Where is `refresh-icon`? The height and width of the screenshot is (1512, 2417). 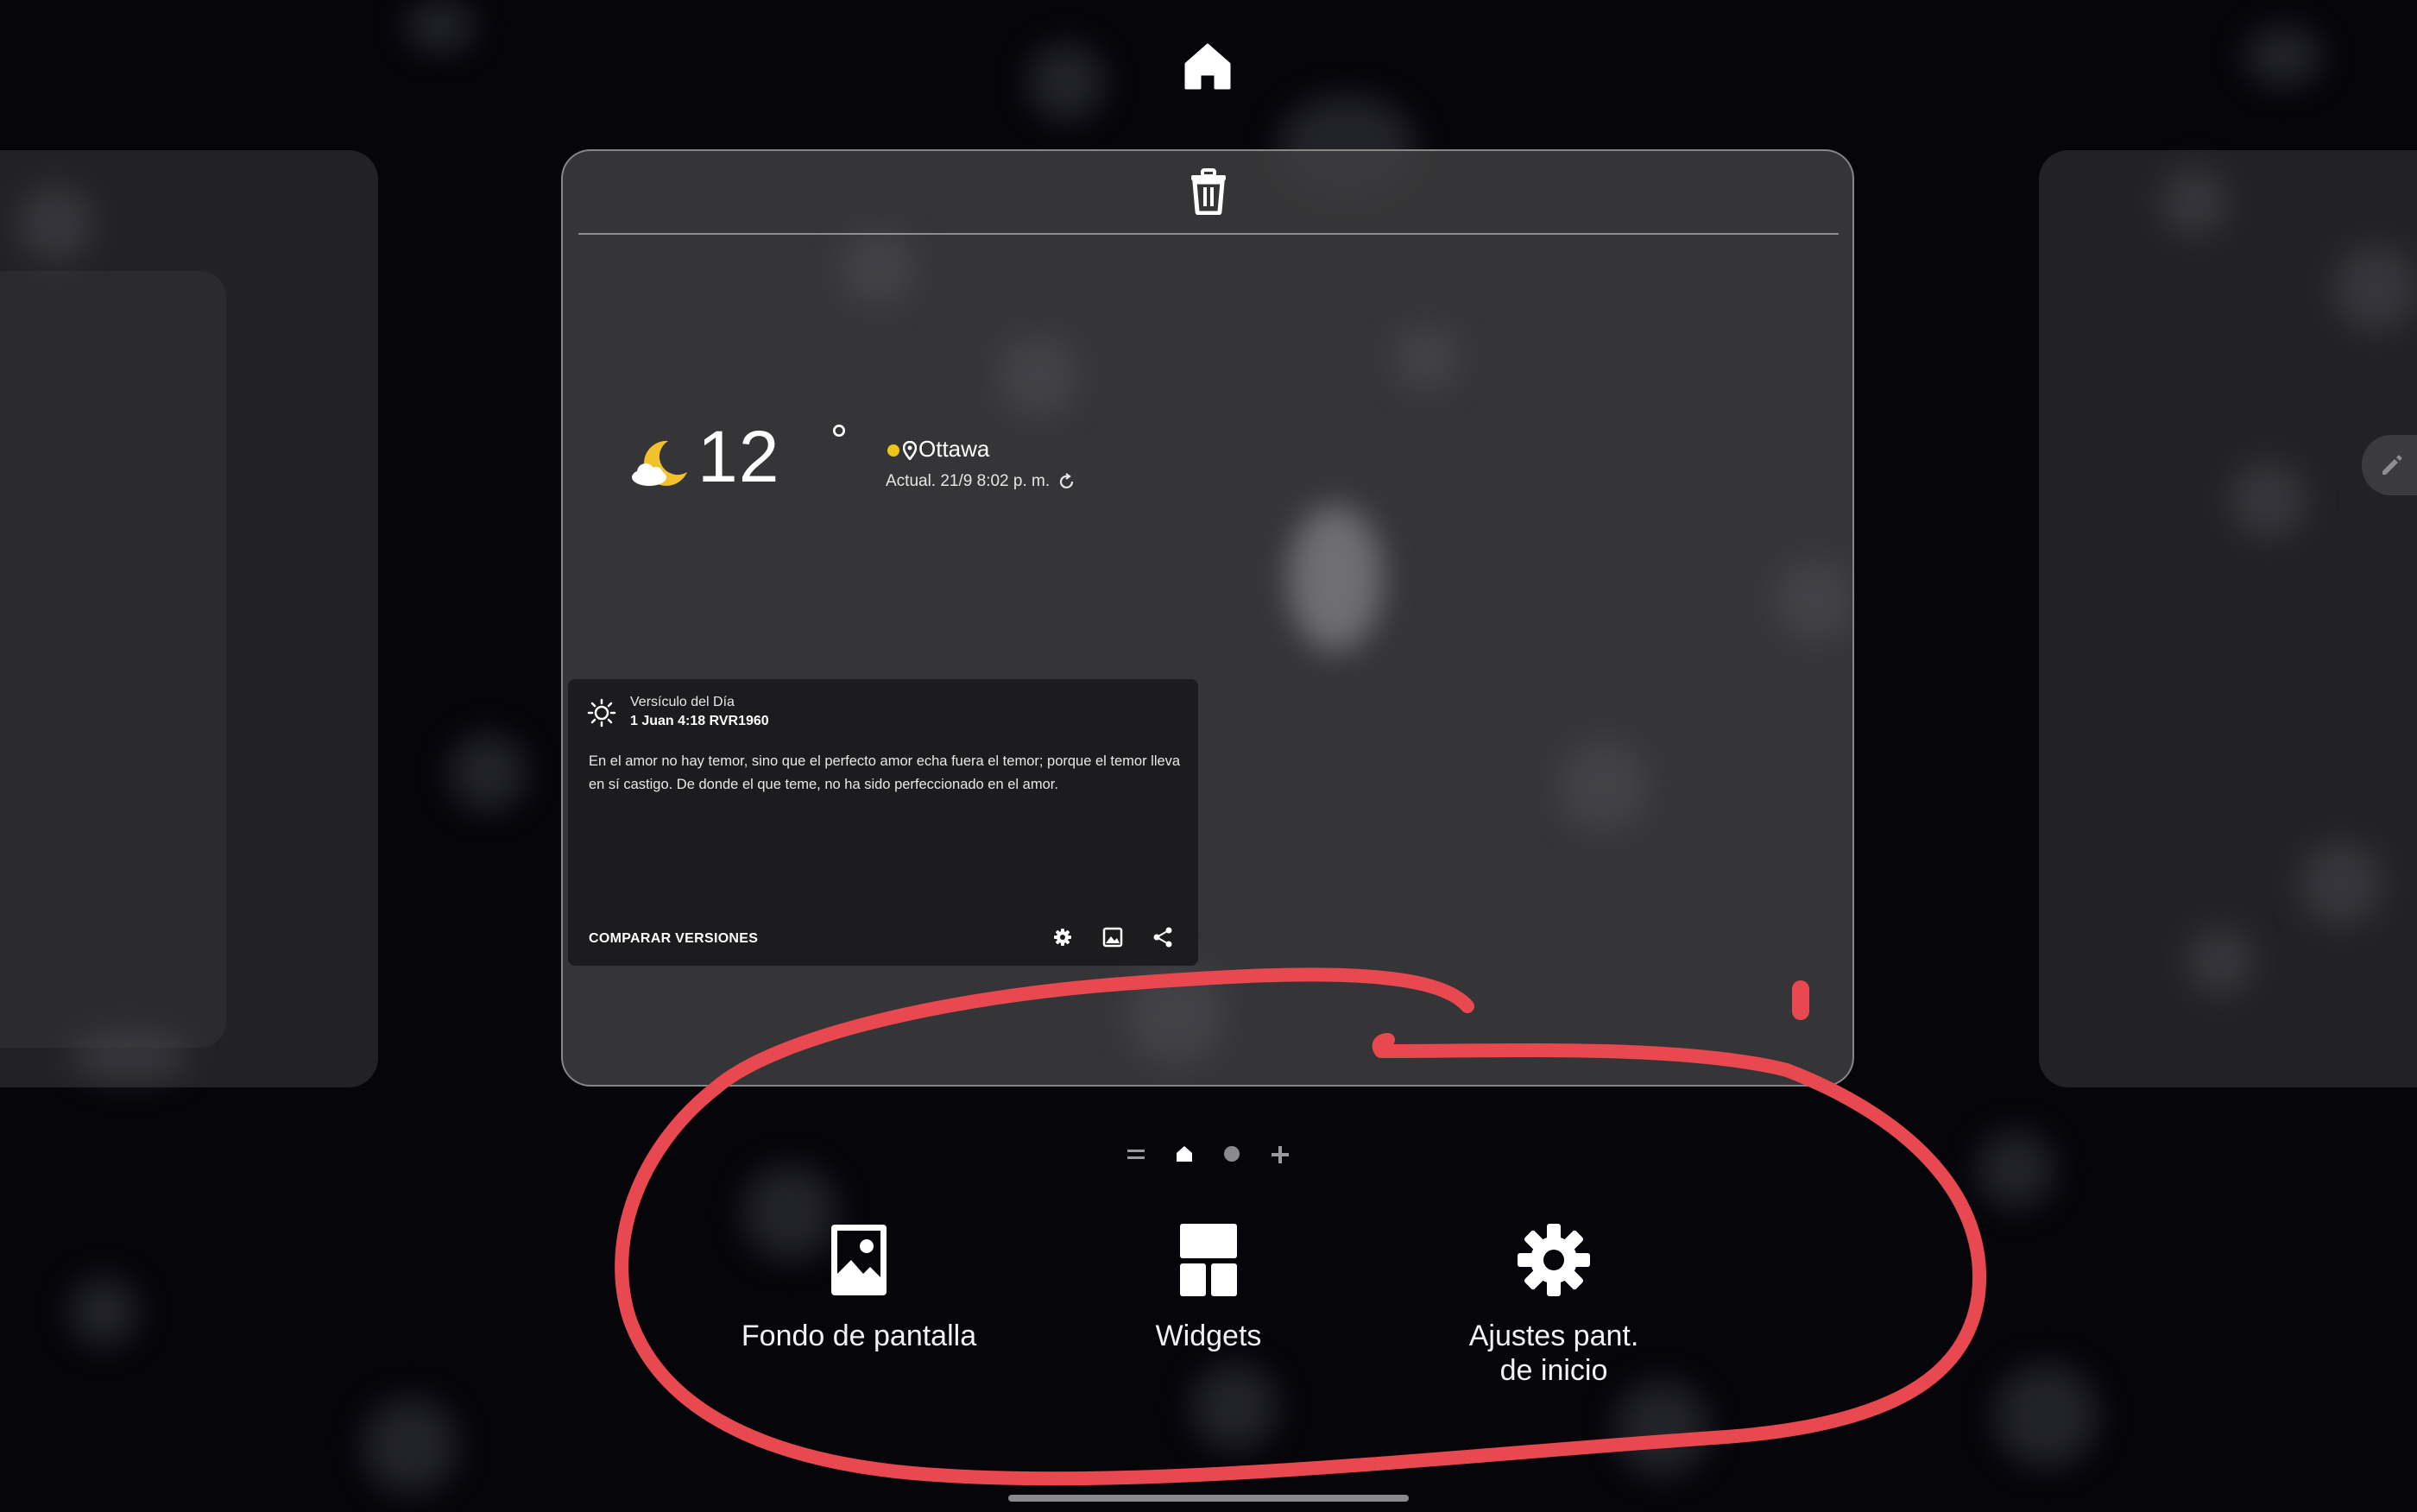 refresh-icon is located at coordinates (1067, 481).